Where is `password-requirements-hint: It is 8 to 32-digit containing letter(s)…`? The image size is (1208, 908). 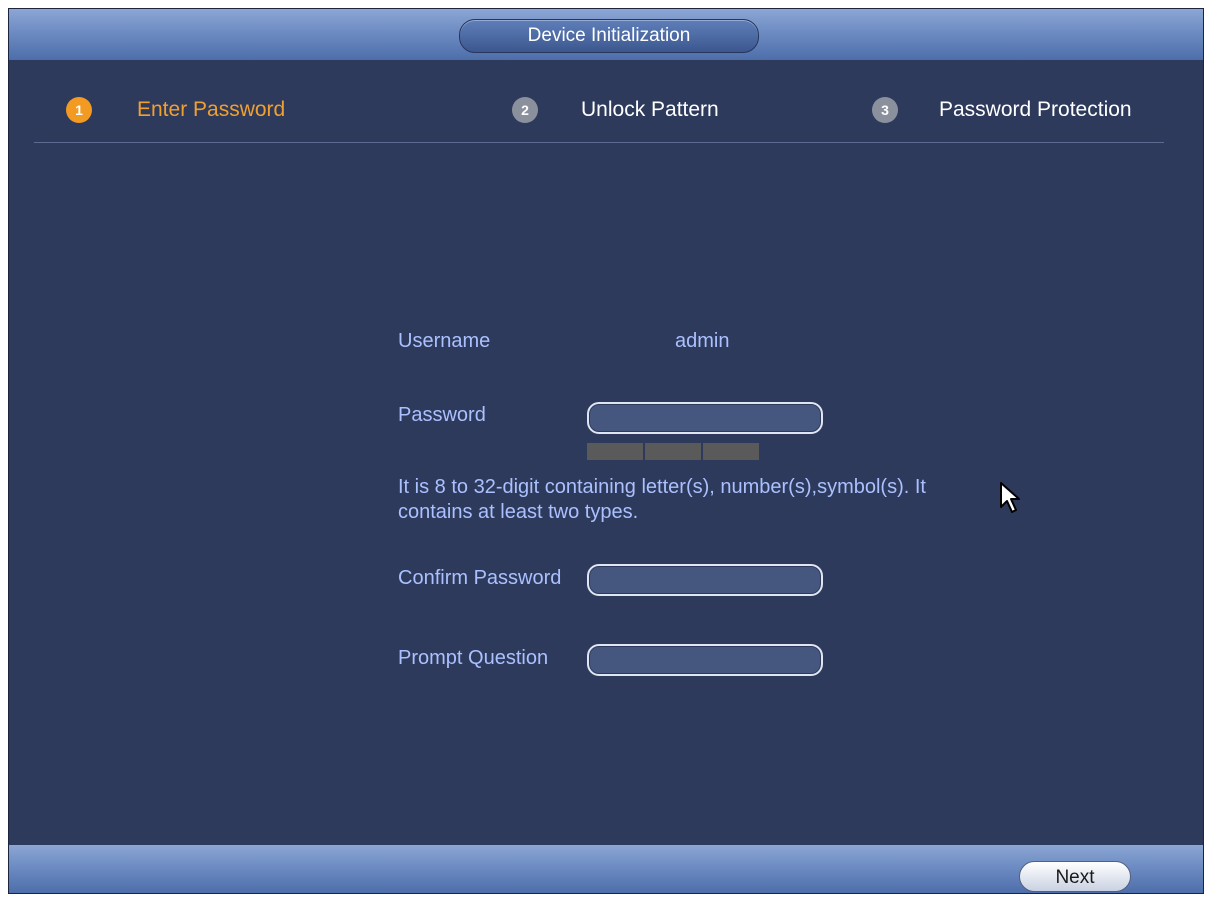
password-requirements-hint: It is 8 to 32-digit containing letter(s)… is located at coordinates (662, 499).